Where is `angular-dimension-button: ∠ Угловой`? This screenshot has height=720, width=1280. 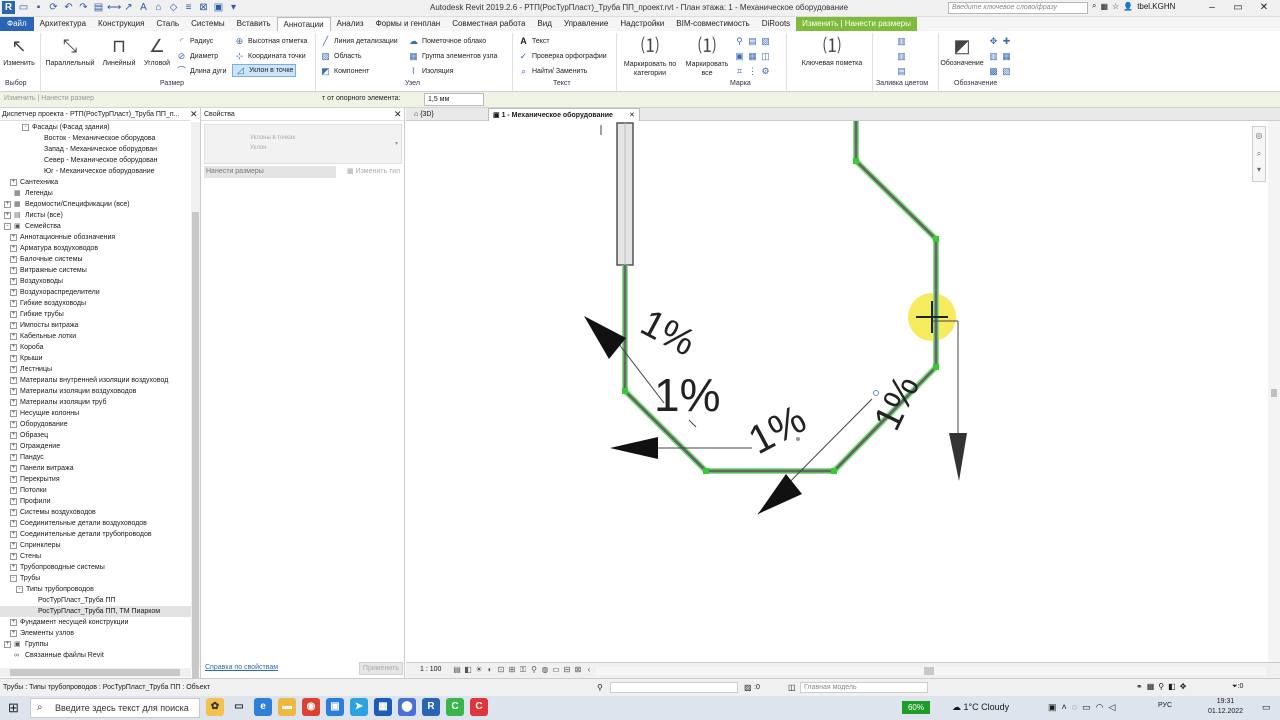
angular-dimension-button: ∠ Угловой is located at coordinates (157, 51).